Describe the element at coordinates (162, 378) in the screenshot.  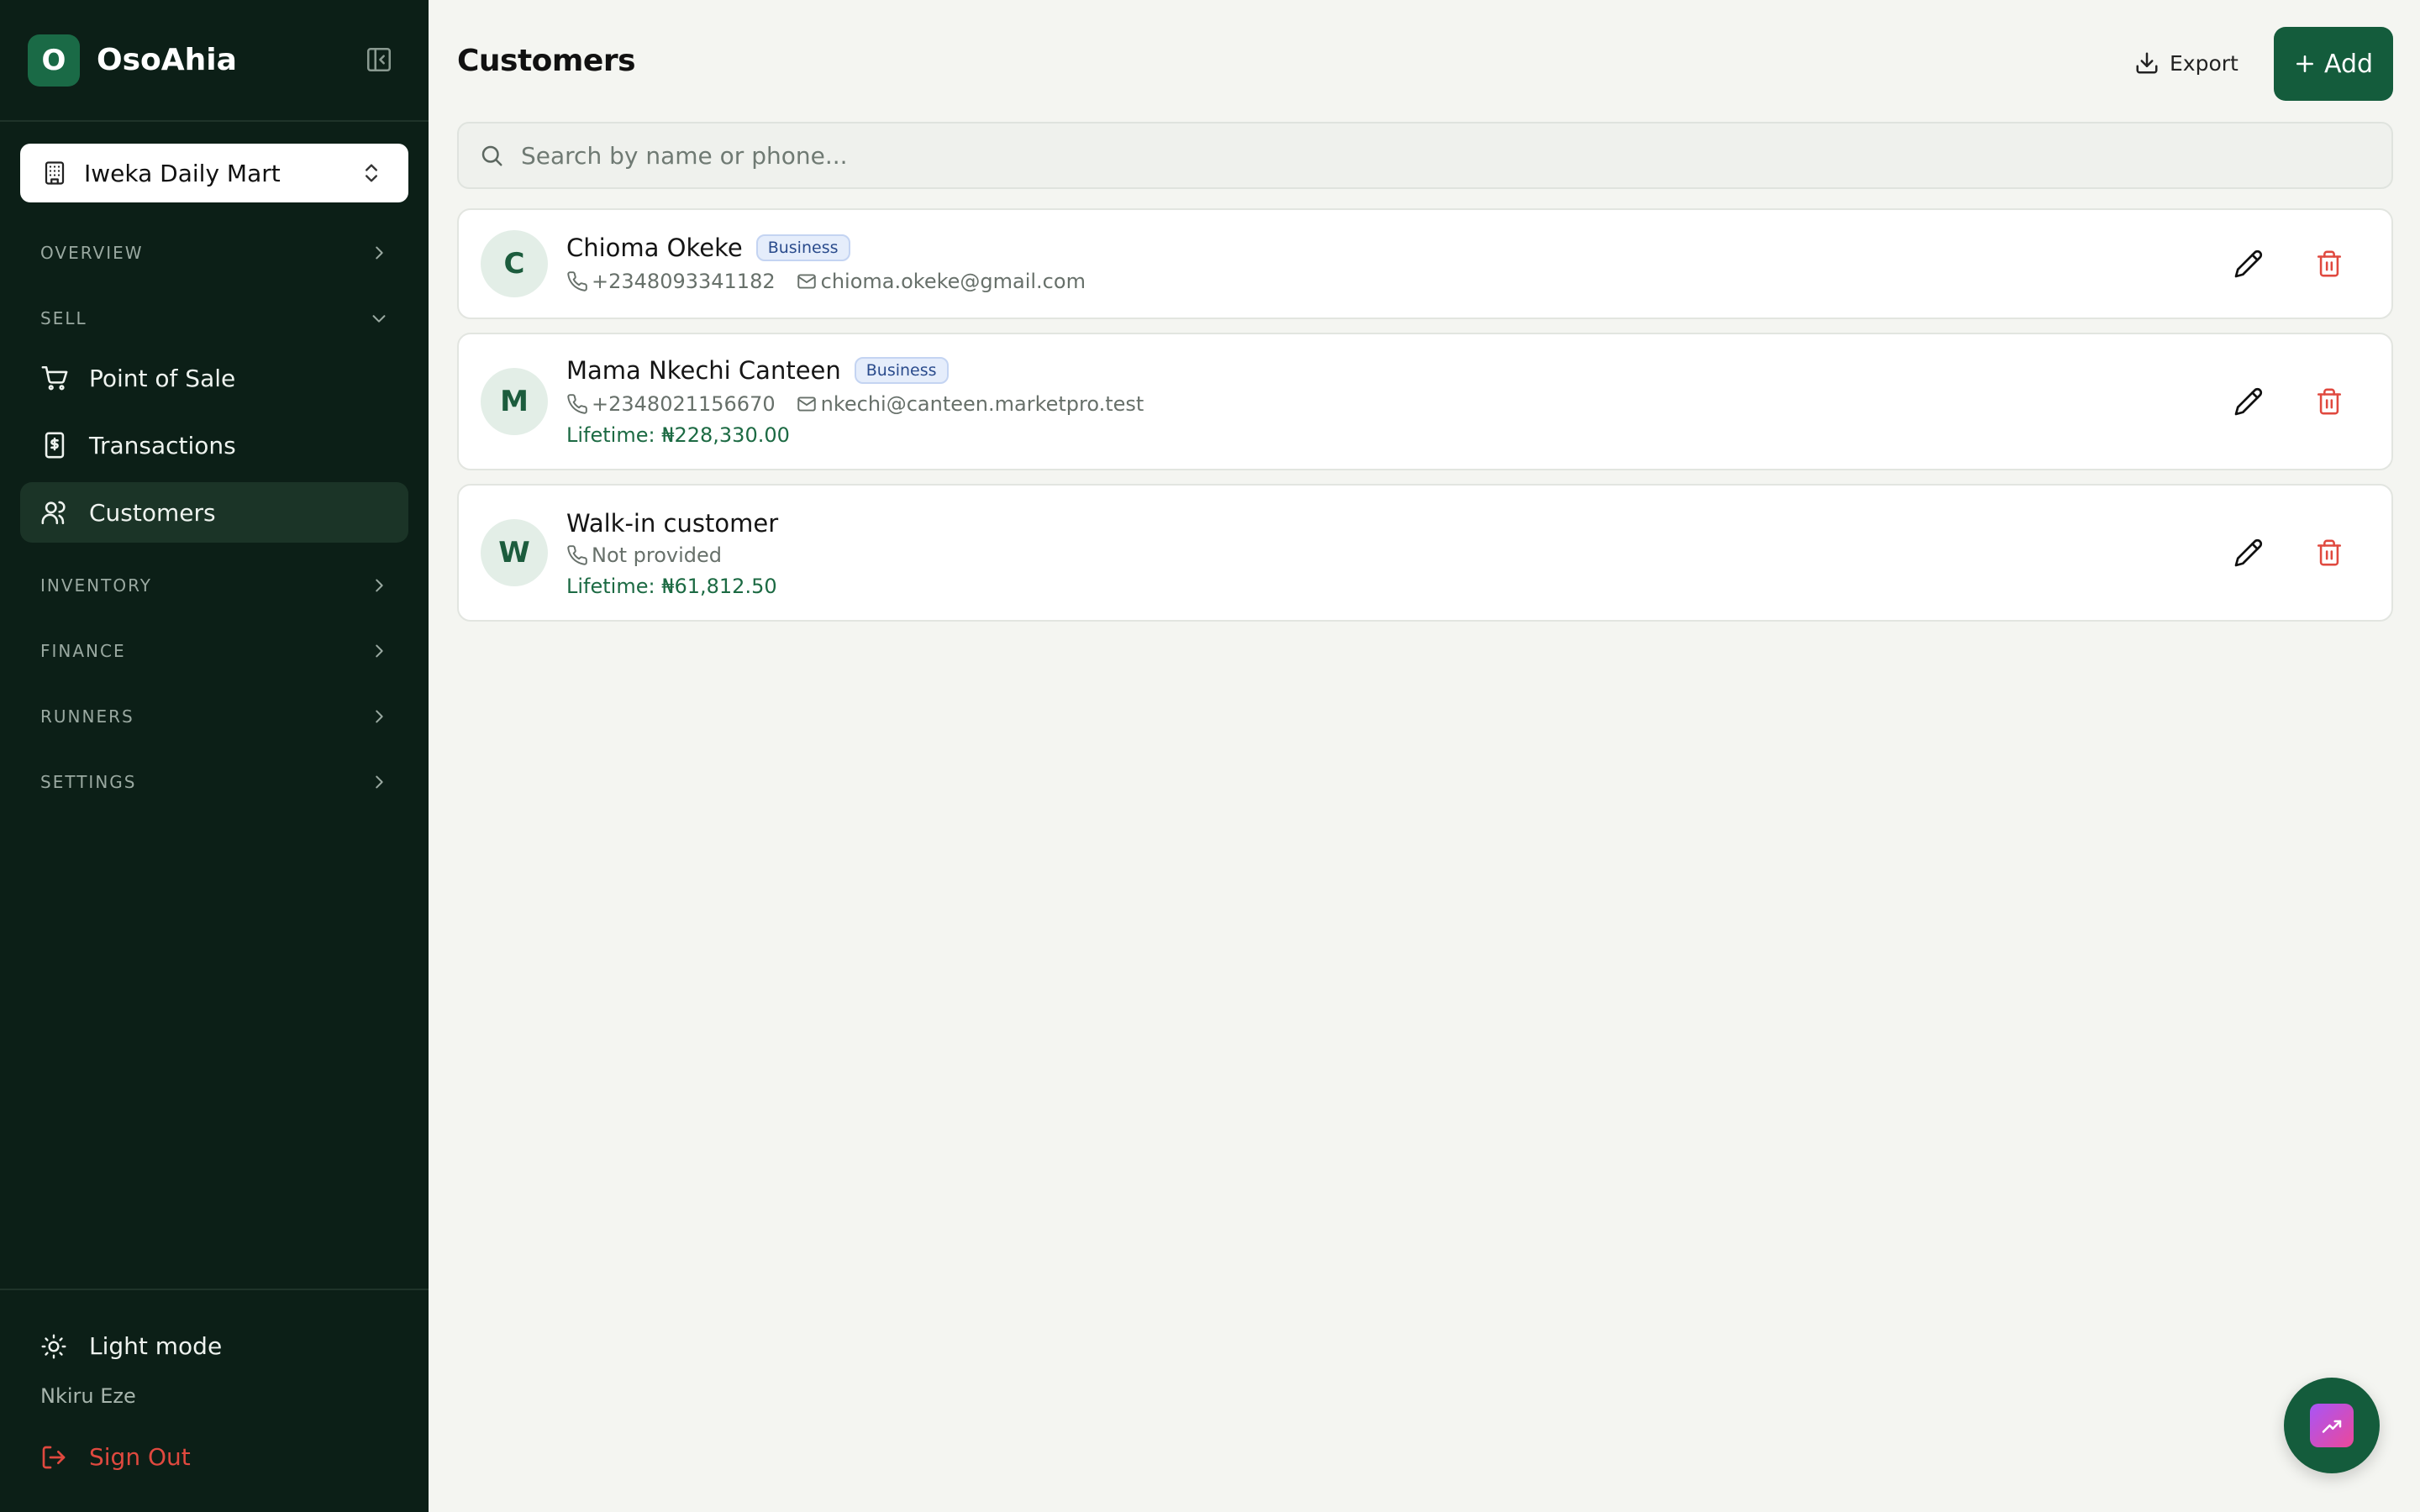
I see `sidebar-item-label: Point of Sale` at that location.